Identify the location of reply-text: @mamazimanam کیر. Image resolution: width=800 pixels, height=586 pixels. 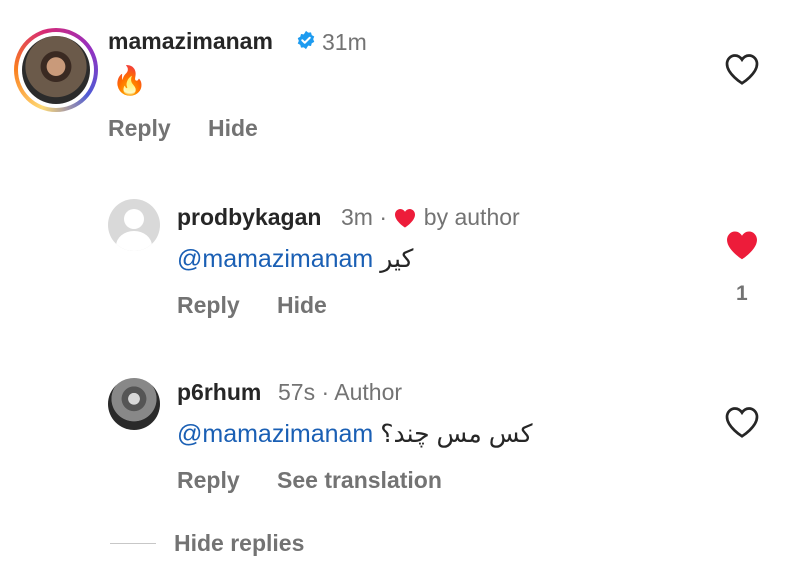
(295, 259).